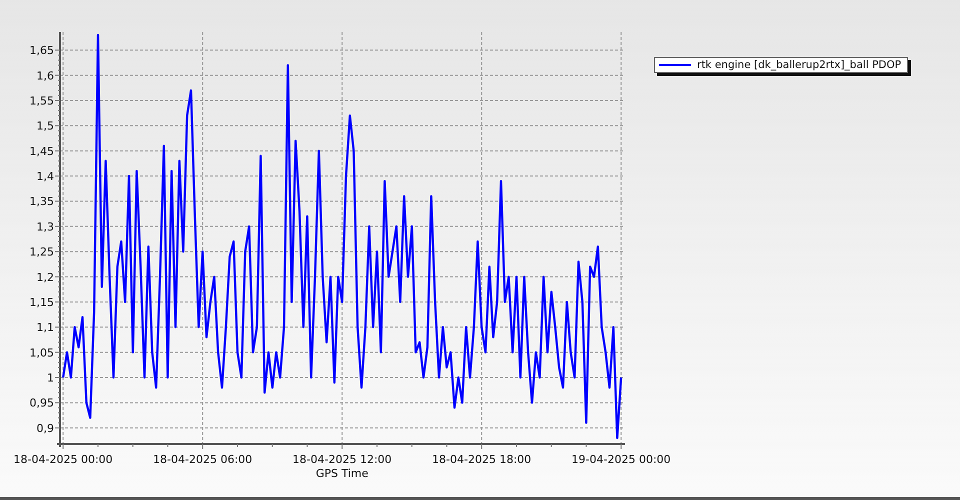 The width and height of the screenshot is (960, 500). Describe the element at coordinates (45, 227) in the screenshot. I see `tick-label: 1,3` at that location.